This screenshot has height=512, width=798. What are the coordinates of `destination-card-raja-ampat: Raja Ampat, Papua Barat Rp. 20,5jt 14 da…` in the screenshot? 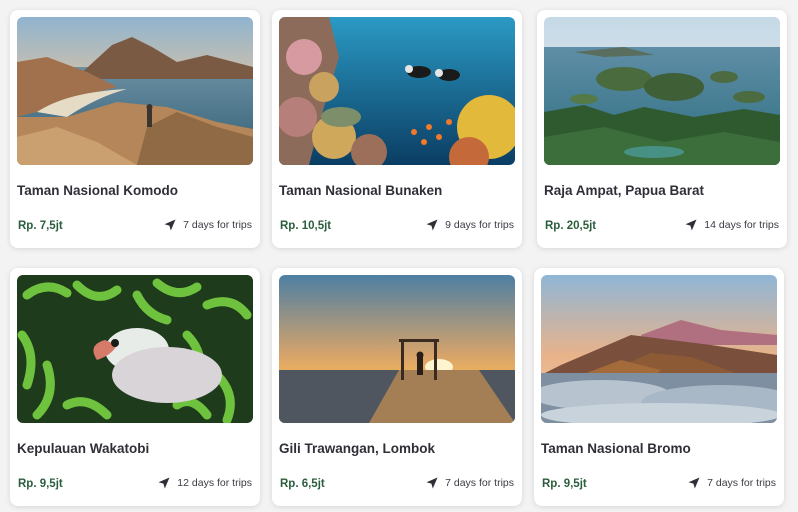 It's located at (662, 129).